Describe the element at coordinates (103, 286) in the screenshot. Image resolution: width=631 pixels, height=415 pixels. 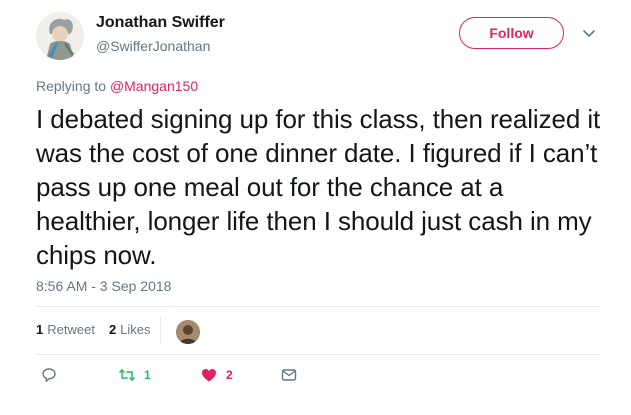
I see `tweet-timestamp: 8:56 AM - 3 Sep 2018` at that location.